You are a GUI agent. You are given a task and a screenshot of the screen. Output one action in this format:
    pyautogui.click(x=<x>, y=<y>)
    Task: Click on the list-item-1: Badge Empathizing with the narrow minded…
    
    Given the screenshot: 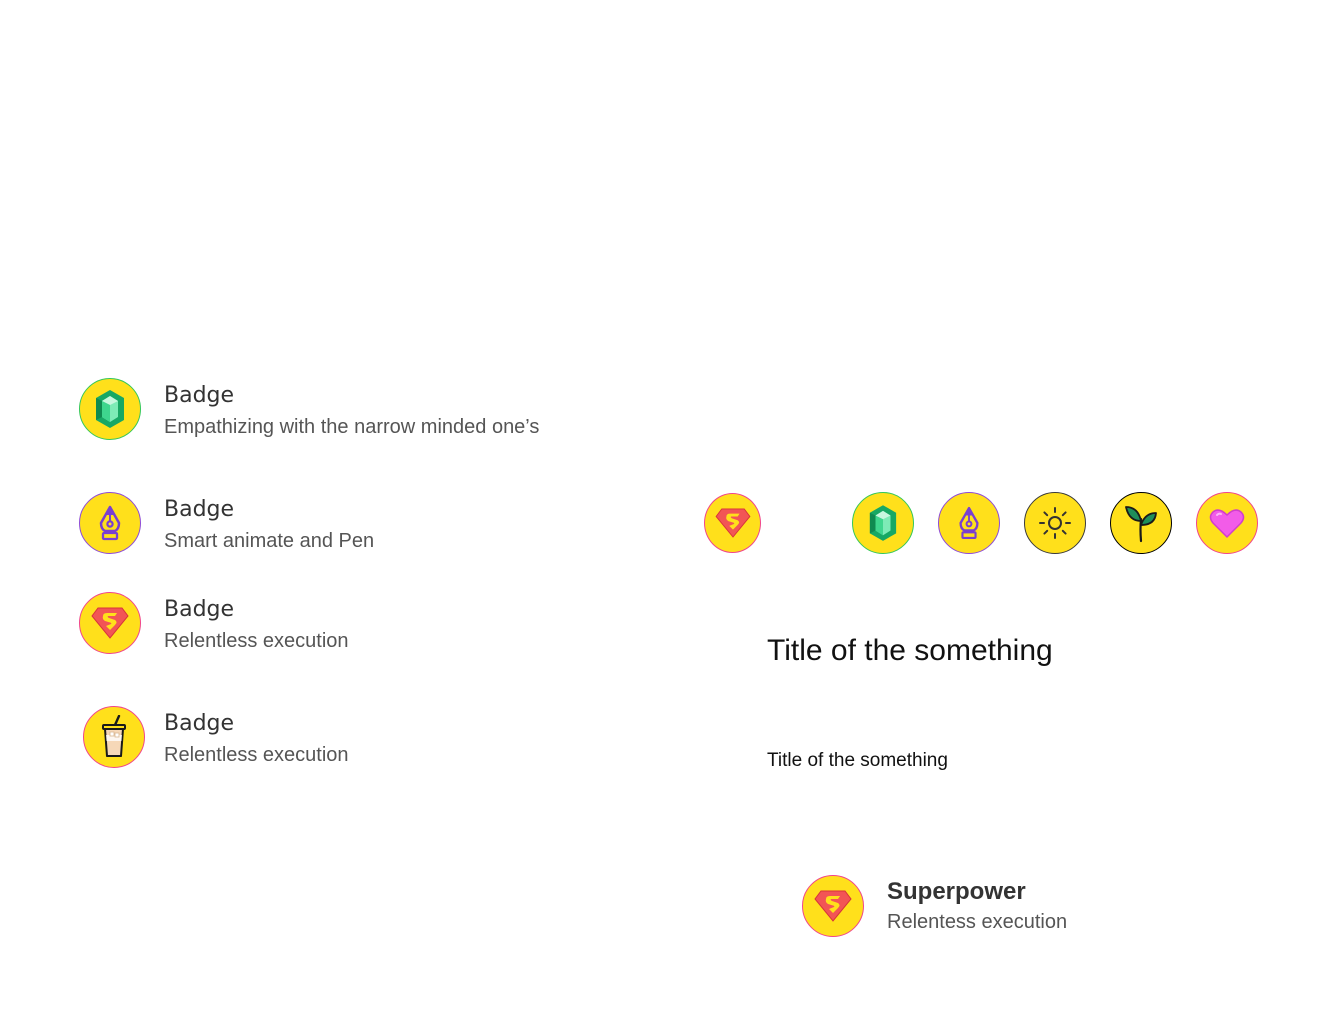 What is the action you would take?
    pyautogui.click(x=351, y=412)
    